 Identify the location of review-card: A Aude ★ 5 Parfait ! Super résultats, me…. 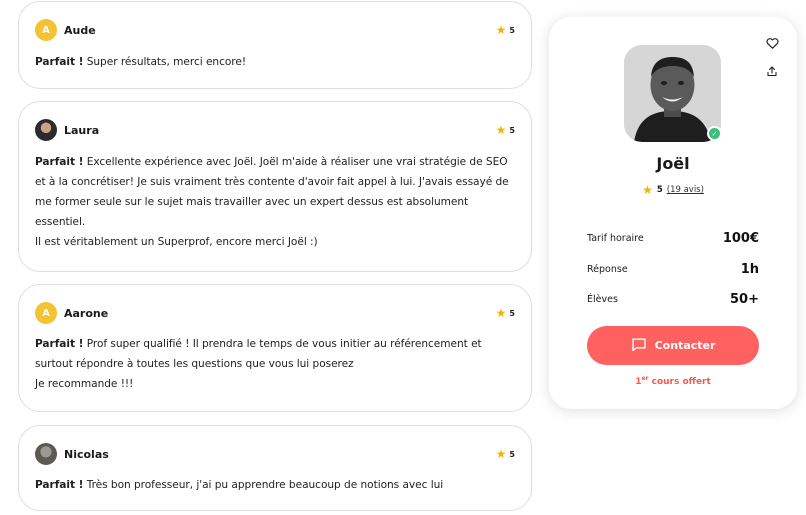
(275, 45).